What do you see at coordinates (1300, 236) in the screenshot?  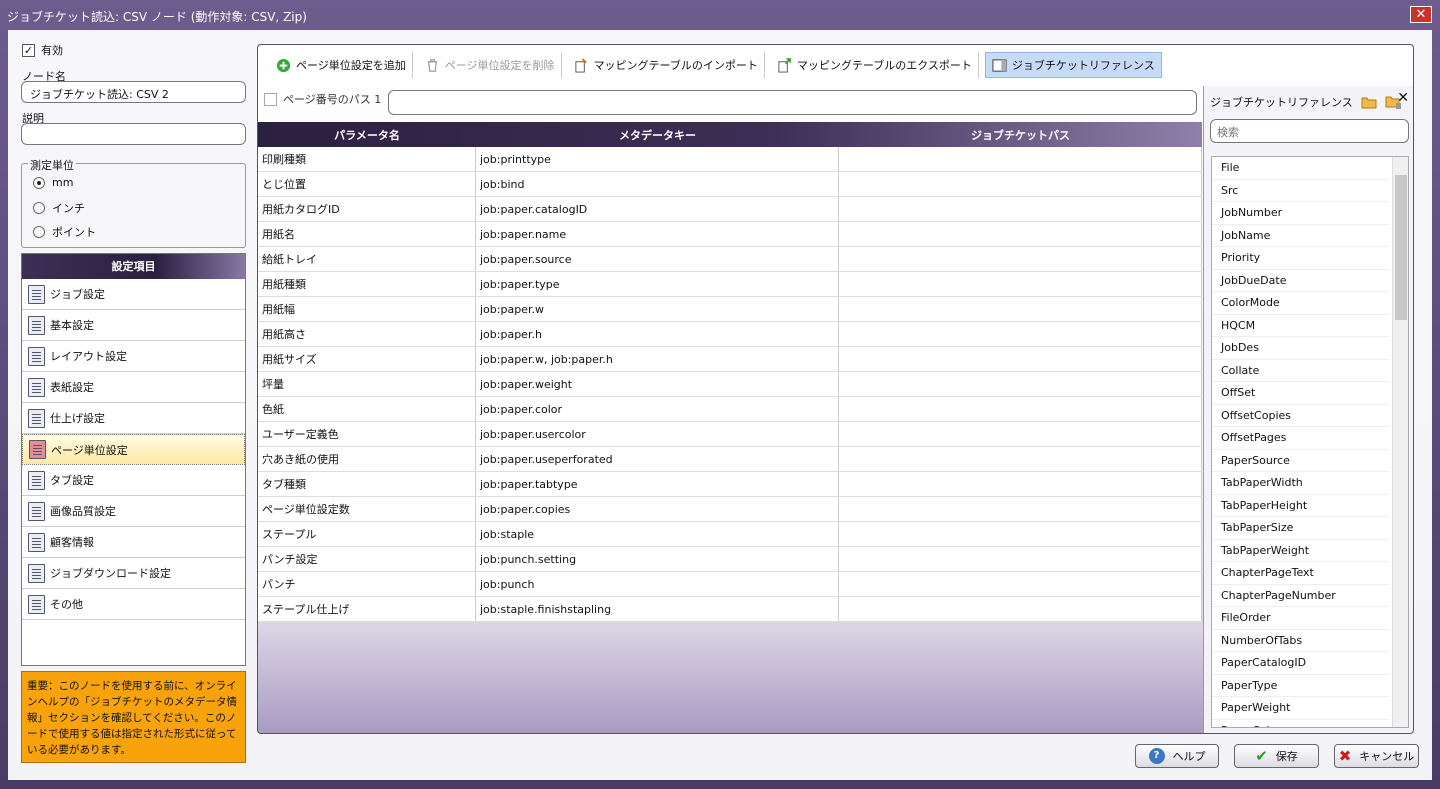 I see `reference-item: JobName` at bounding box center [1300, 236].